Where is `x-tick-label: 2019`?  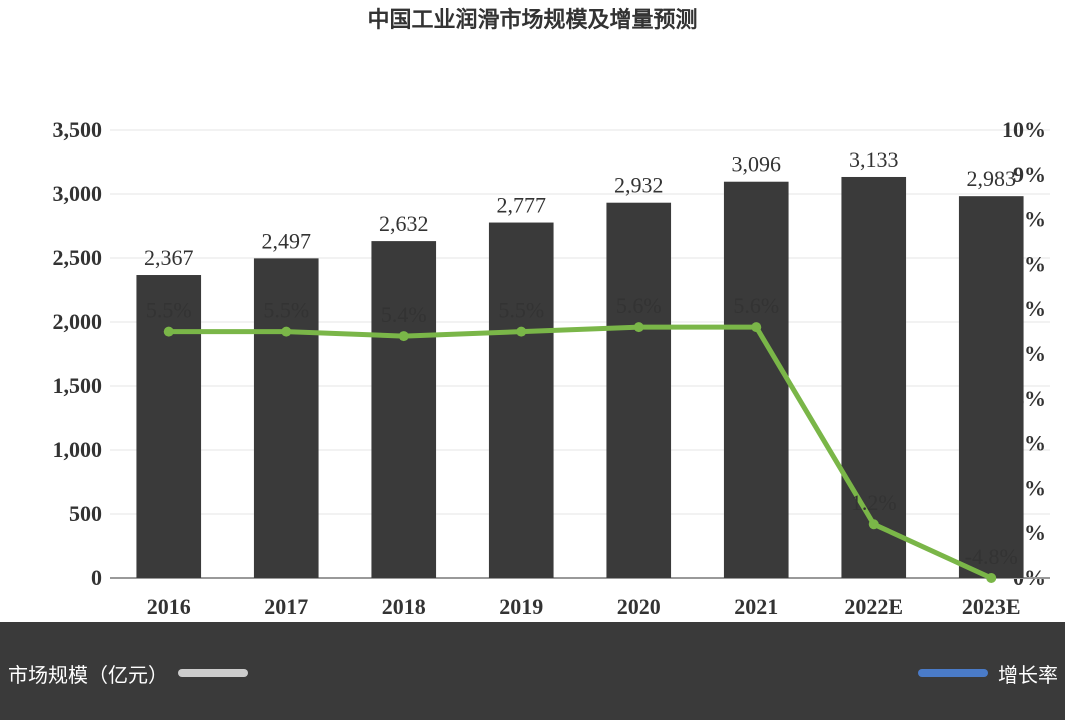 x-tick-label: 2019 is located at coordinates (521, 606).